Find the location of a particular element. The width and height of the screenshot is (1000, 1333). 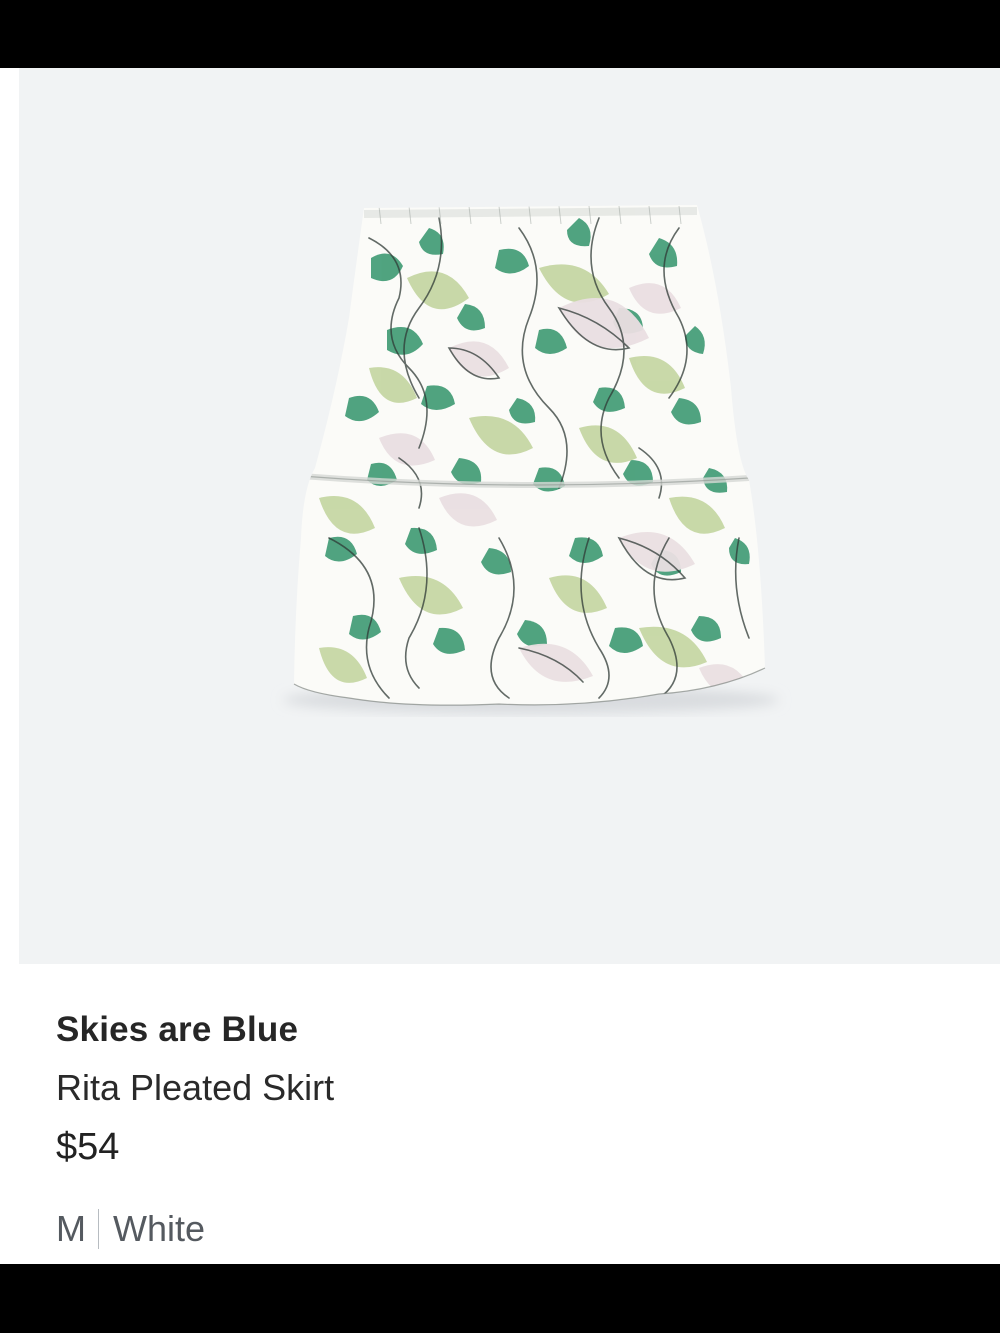

variant-details: M White is located at coordinates (506, 1229).